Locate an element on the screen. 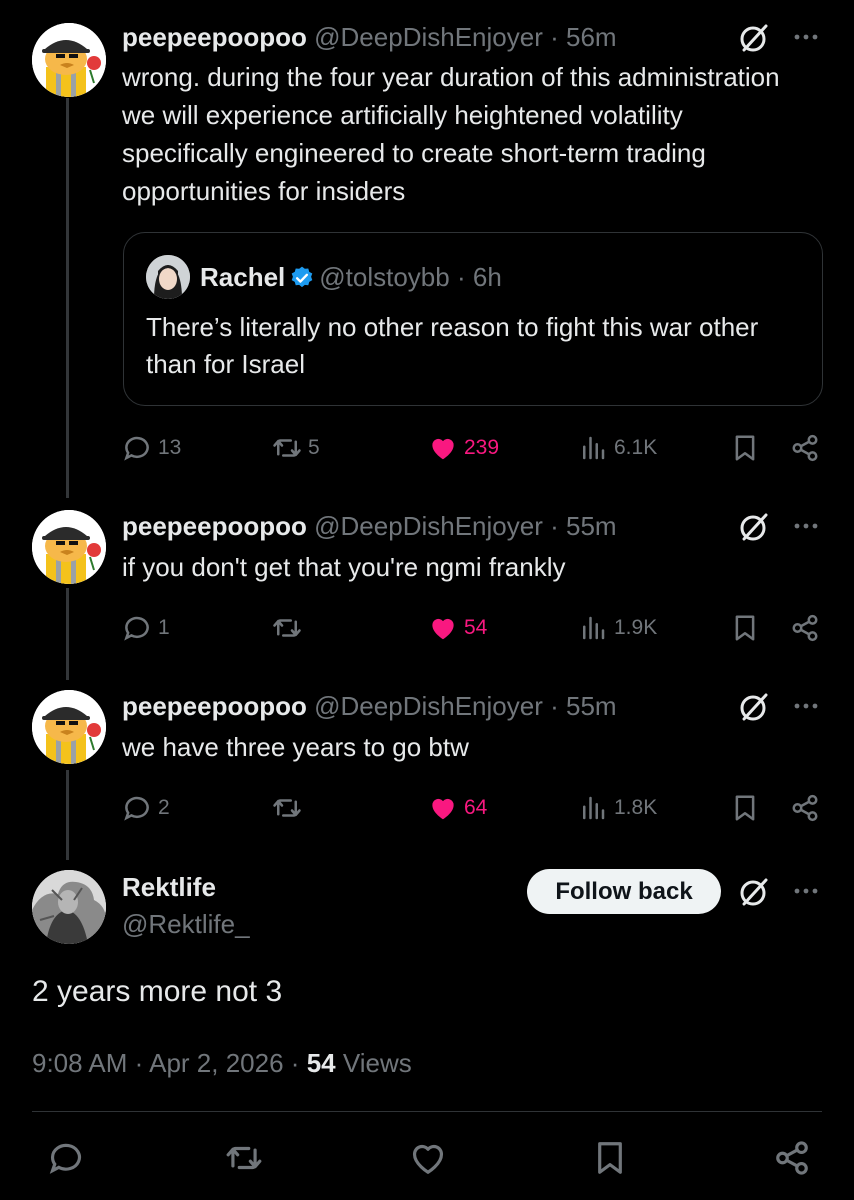  views-label: Views is located at coordinates (377, 1063).